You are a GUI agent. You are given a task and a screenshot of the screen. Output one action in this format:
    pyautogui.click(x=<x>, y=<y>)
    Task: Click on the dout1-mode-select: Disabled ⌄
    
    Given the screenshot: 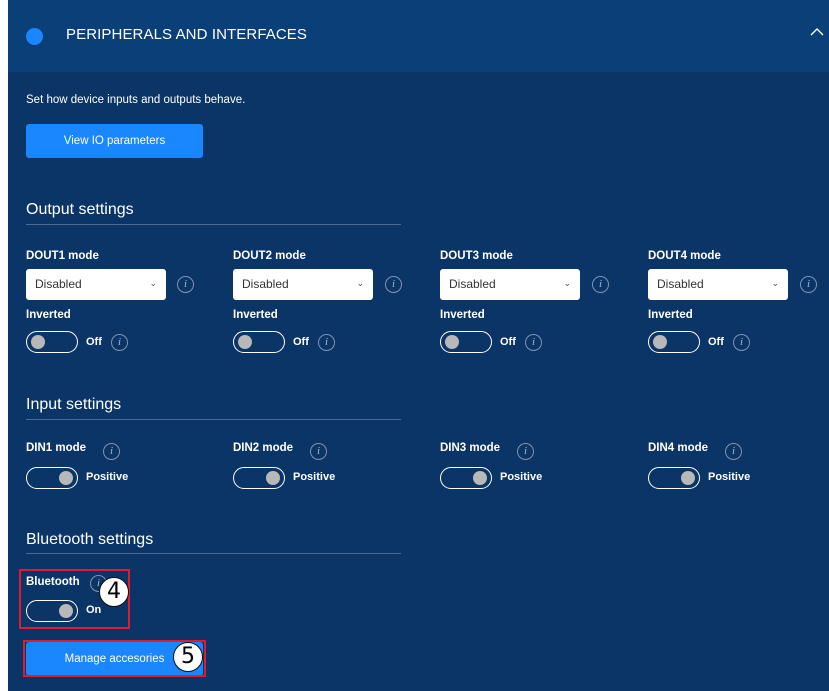 What is the action you would take?
    pyautogui.click(x=96, y=284)
    